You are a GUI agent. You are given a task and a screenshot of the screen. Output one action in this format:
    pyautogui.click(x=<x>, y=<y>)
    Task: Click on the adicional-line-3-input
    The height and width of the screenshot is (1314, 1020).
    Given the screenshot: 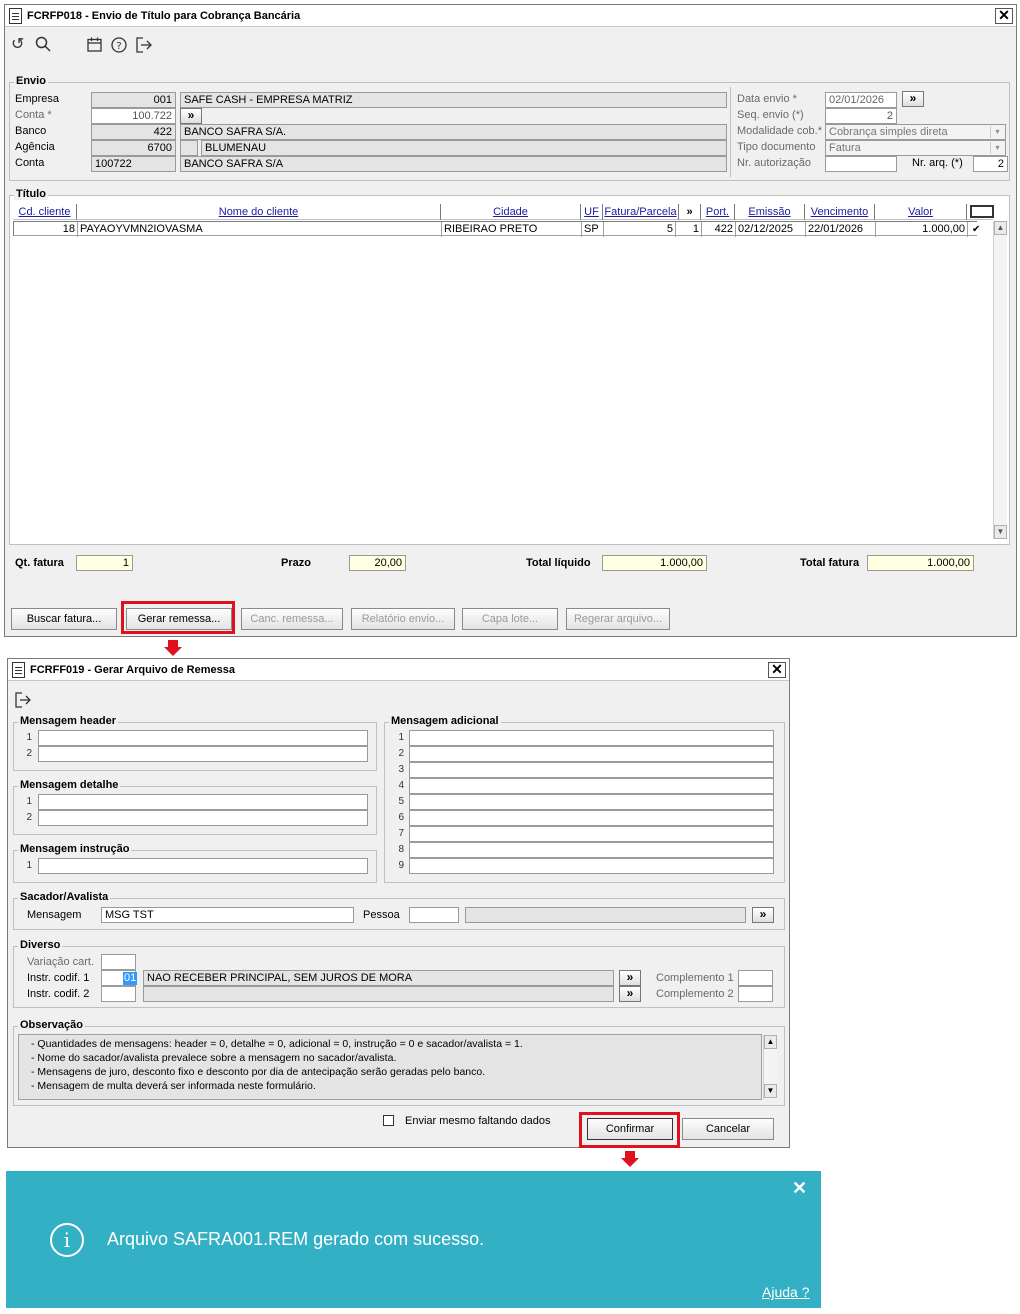 What is the action you would take?
    pyautogui.click(x=591, y=770)
    